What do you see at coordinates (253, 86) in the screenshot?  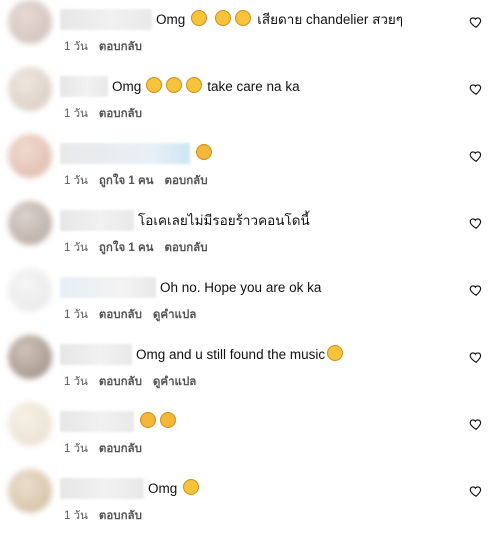 I see `comment-text-after: take care na ka` at bounding box center [253, 86].